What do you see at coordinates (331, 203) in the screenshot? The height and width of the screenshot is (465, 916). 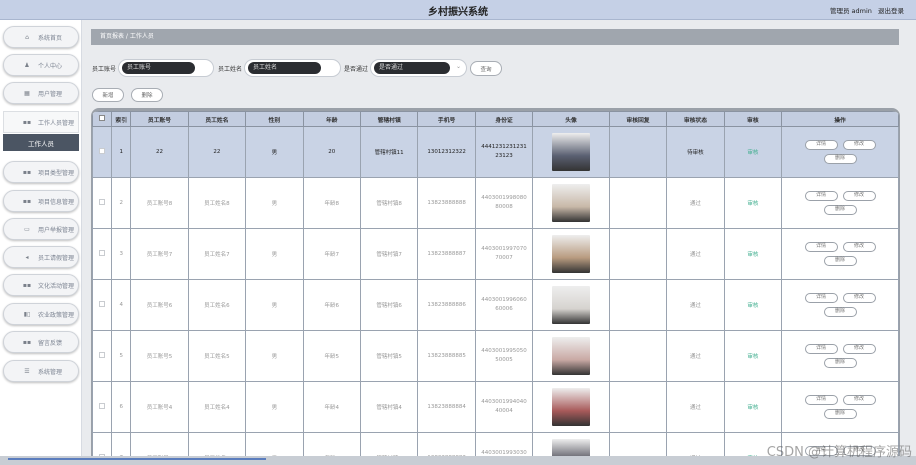 I see `cell-age: 年龄8` at bounding box center [331, 203].